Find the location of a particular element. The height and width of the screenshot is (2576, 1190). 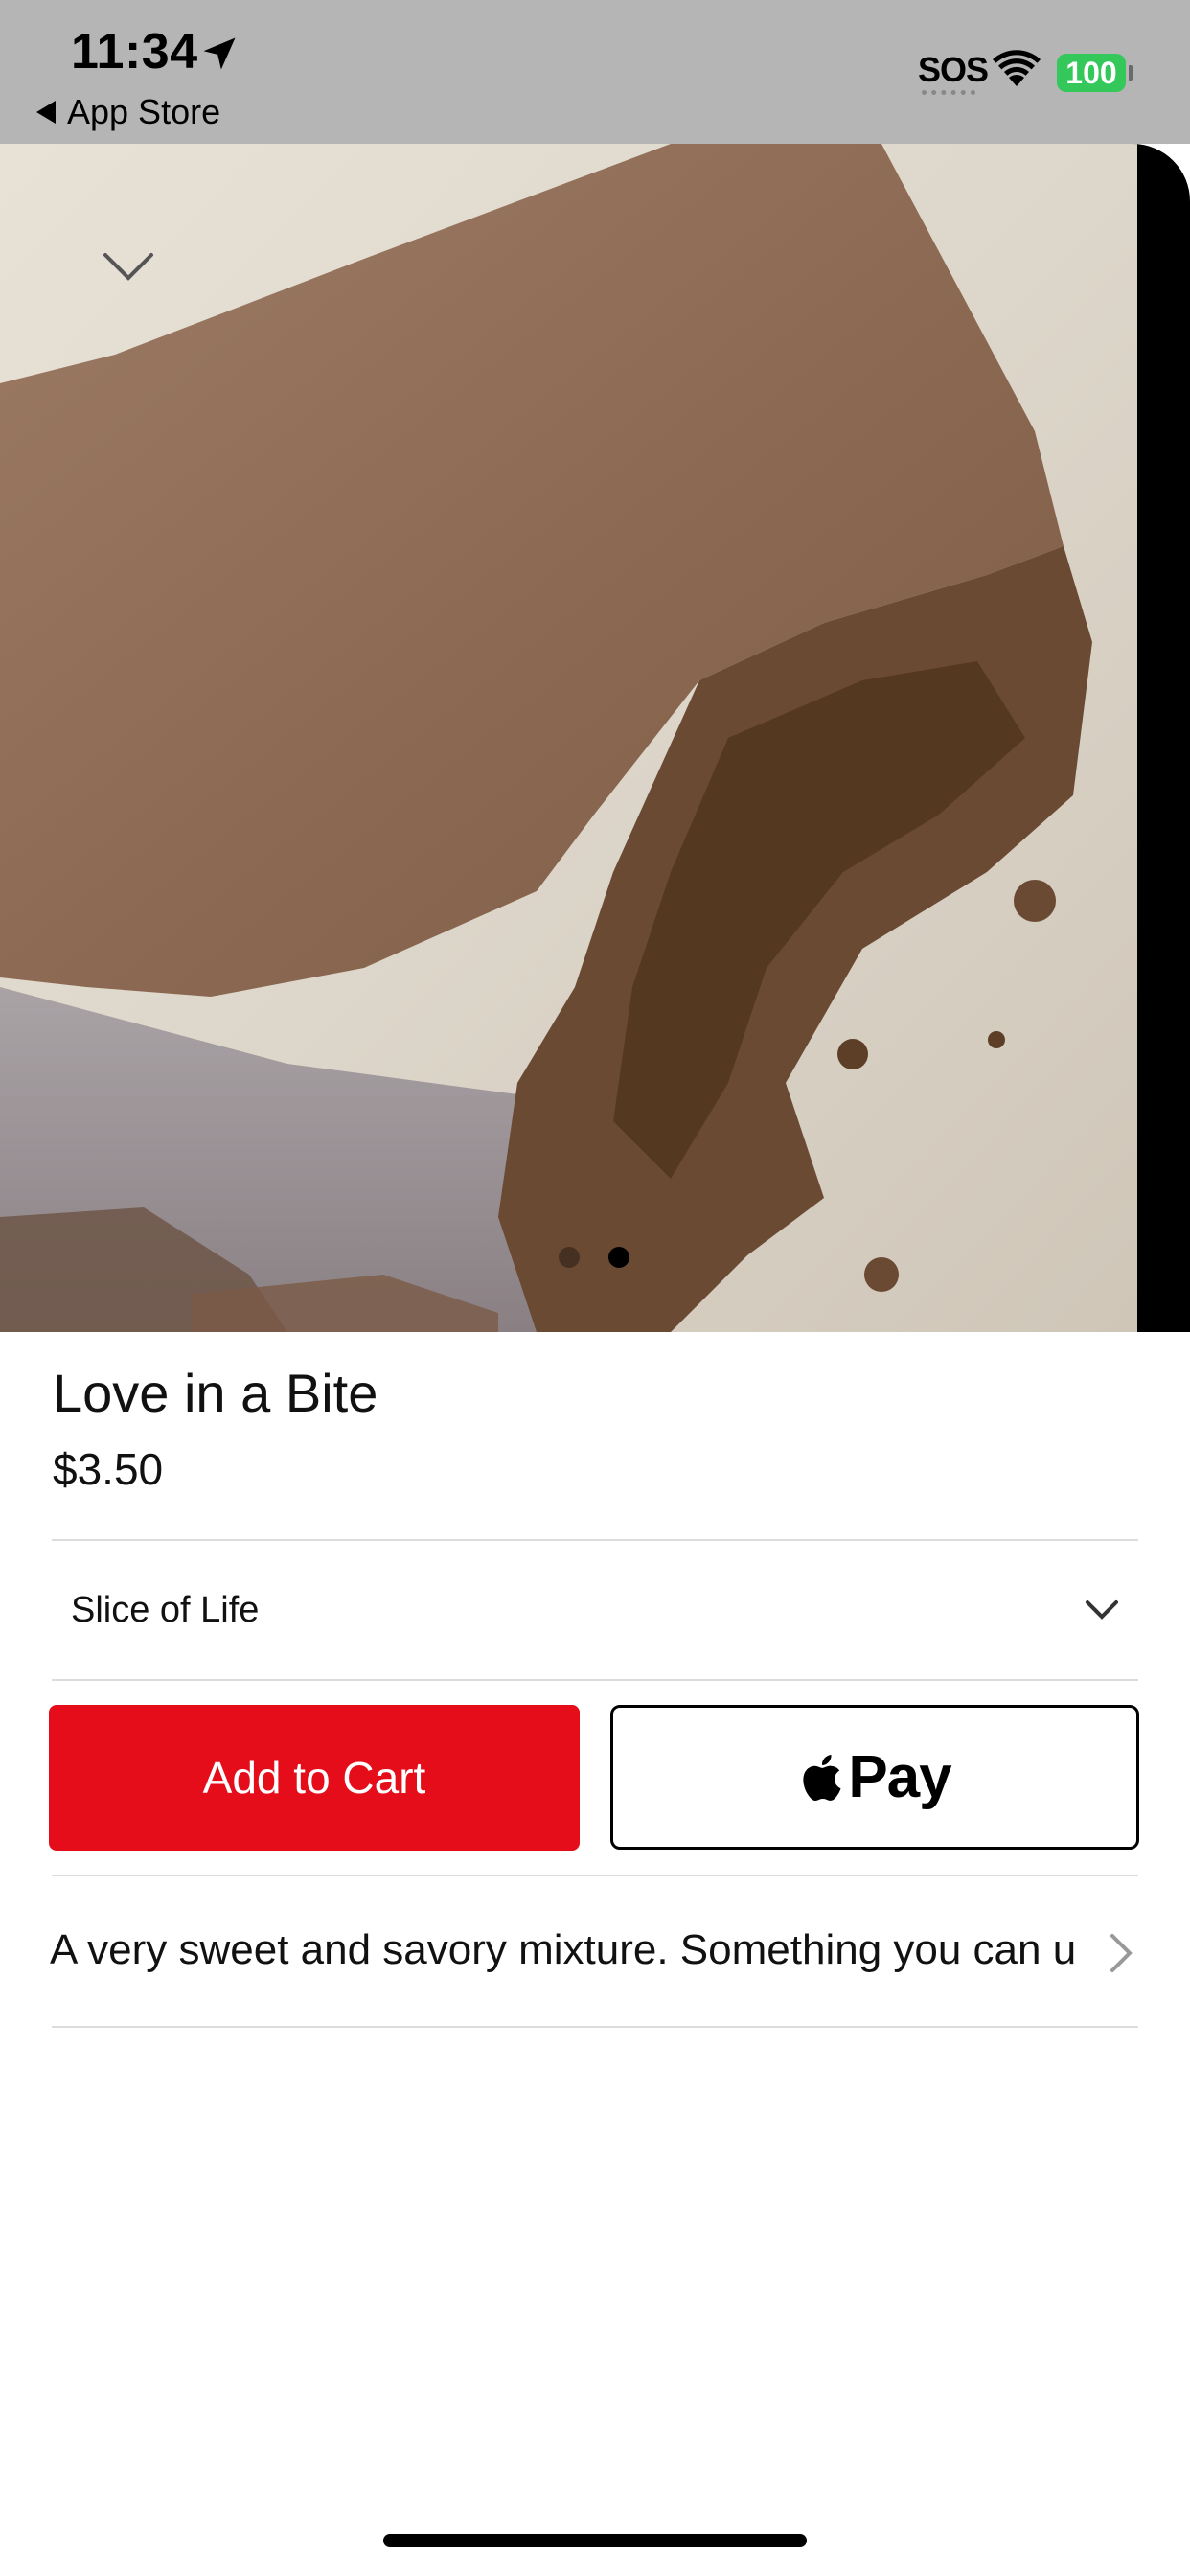

back-triangle-icon is located at coordinates (46, 112).